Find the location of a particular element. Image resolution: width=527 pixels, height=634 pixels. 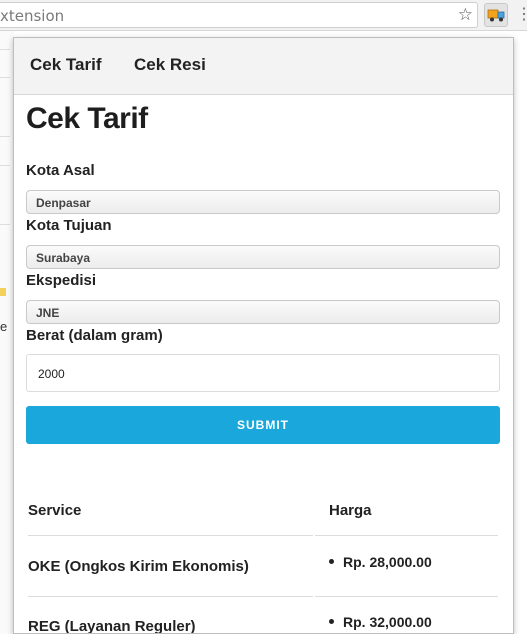

truck-icon-graphic is located at coordinates (496, 15).